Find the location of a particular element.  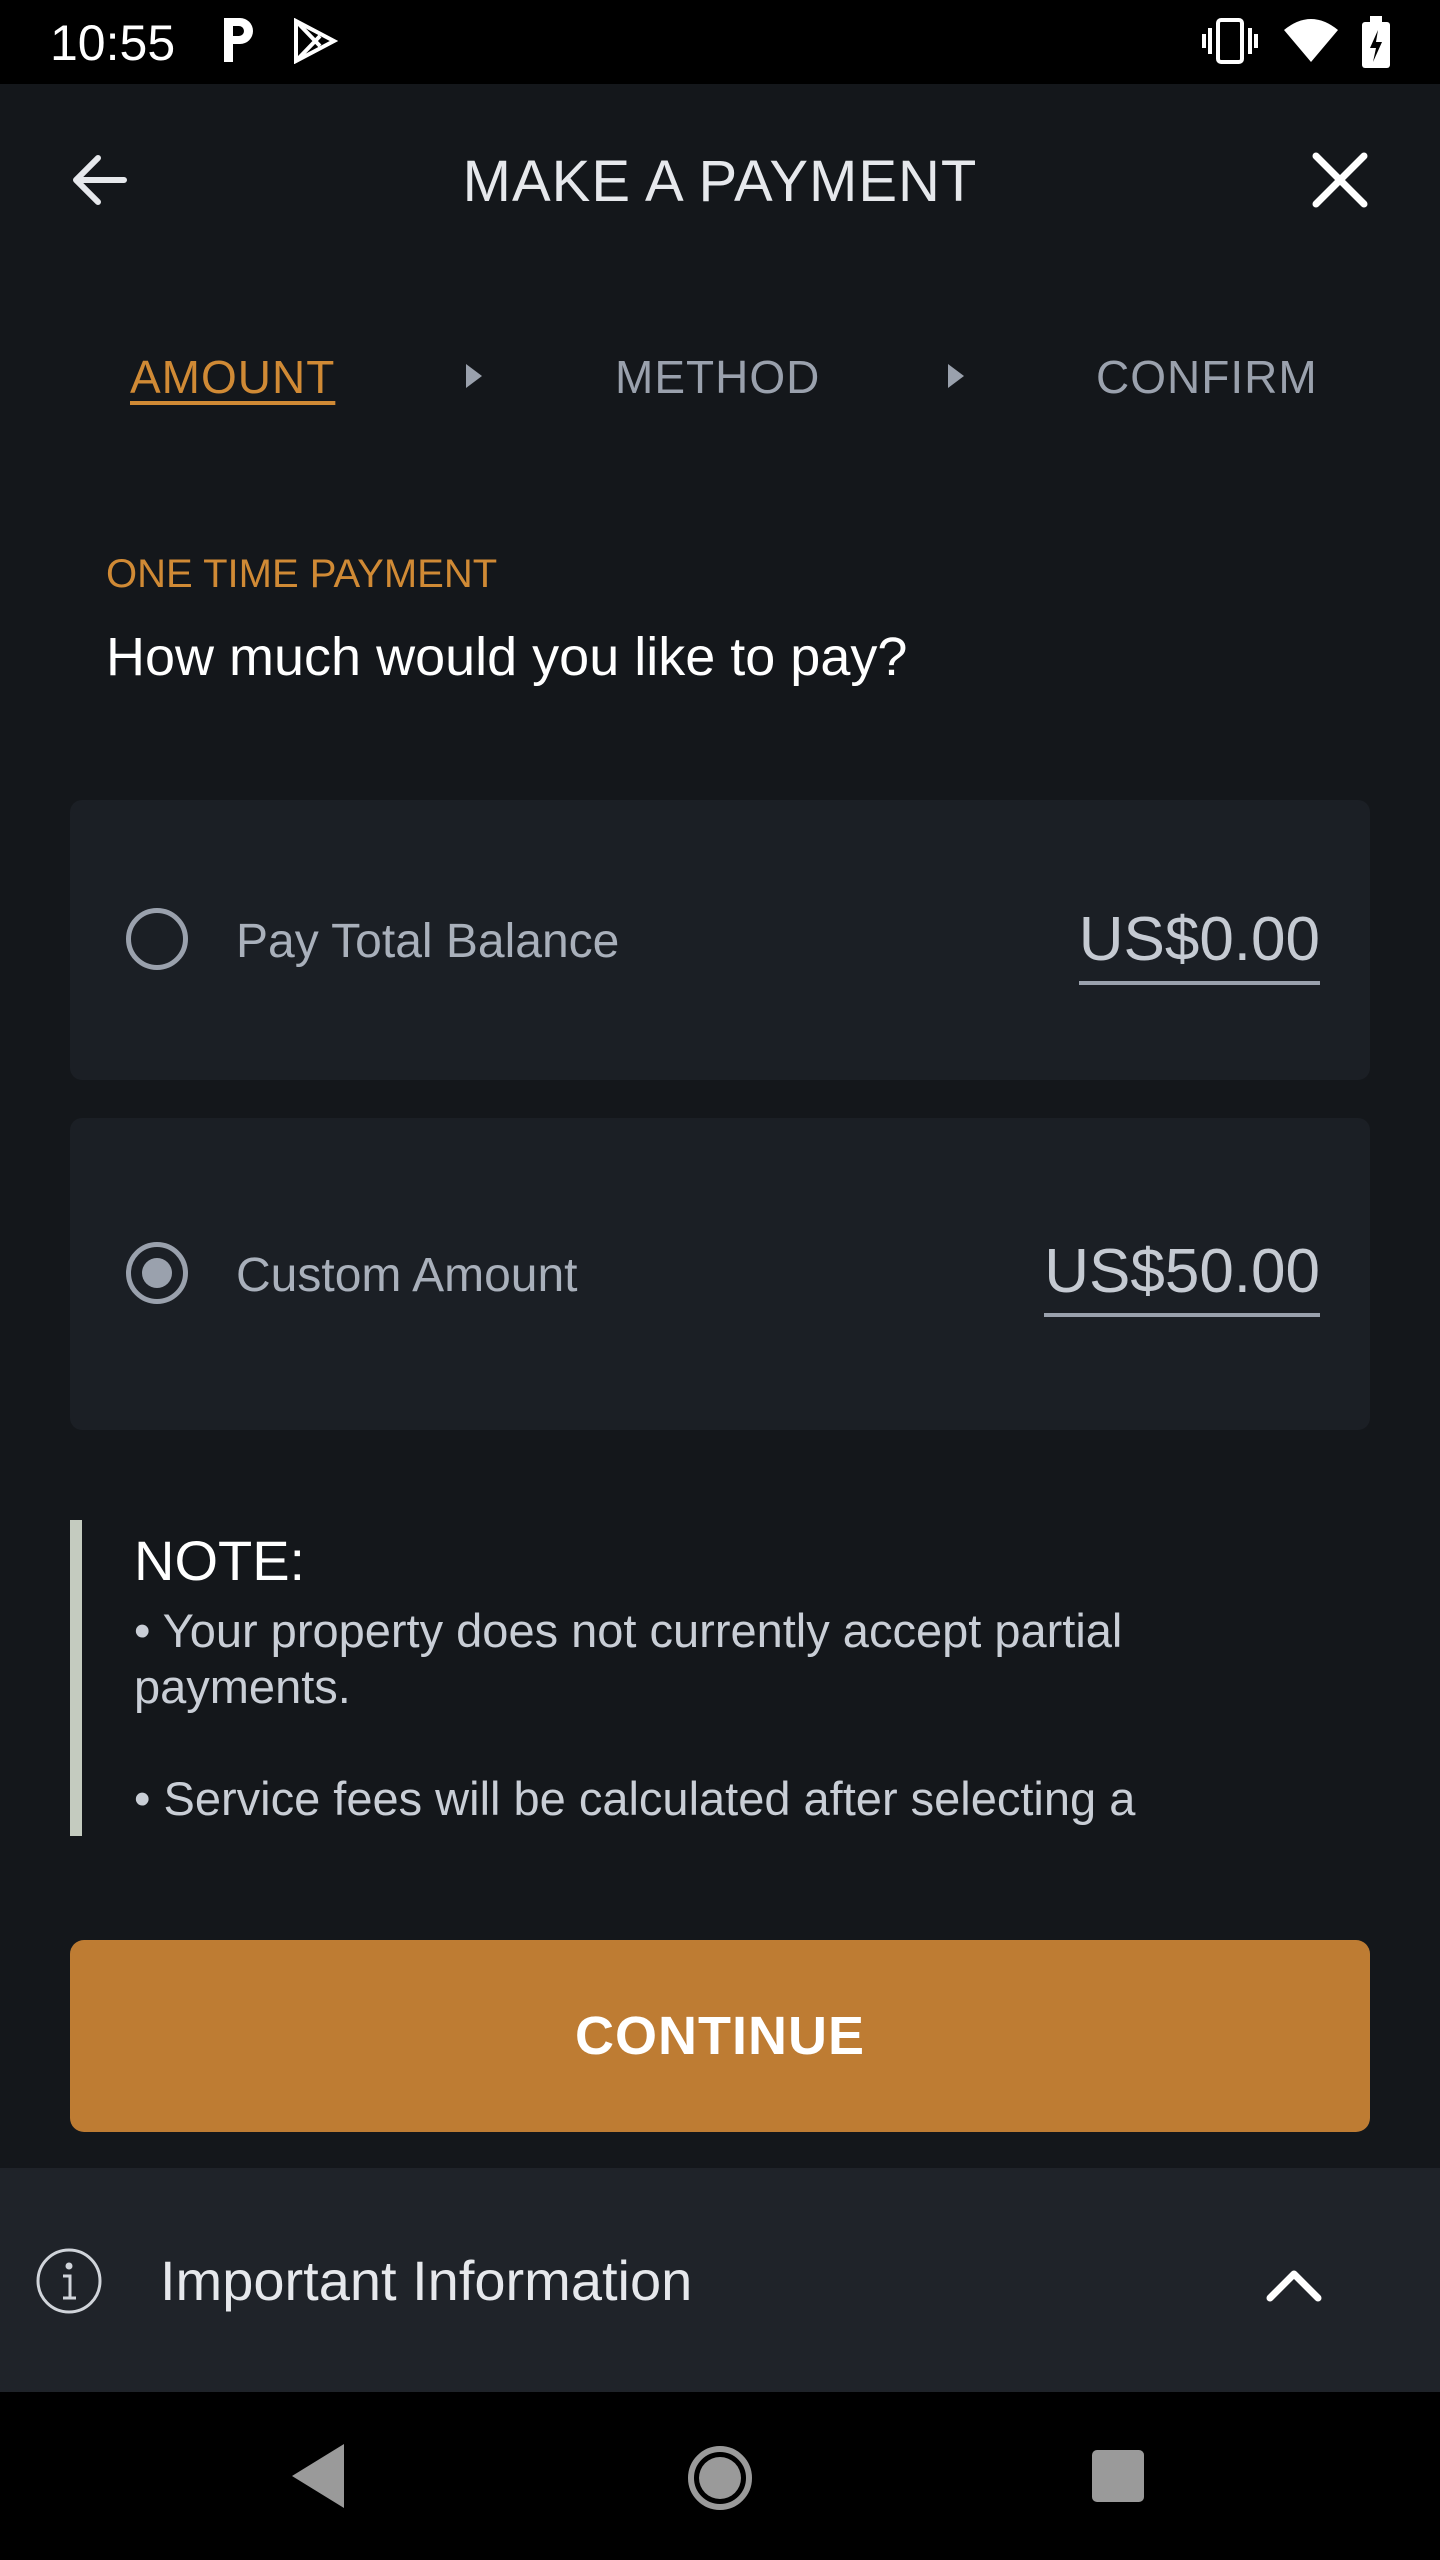

nav-home-icon is located at coordinates (720, 2478).